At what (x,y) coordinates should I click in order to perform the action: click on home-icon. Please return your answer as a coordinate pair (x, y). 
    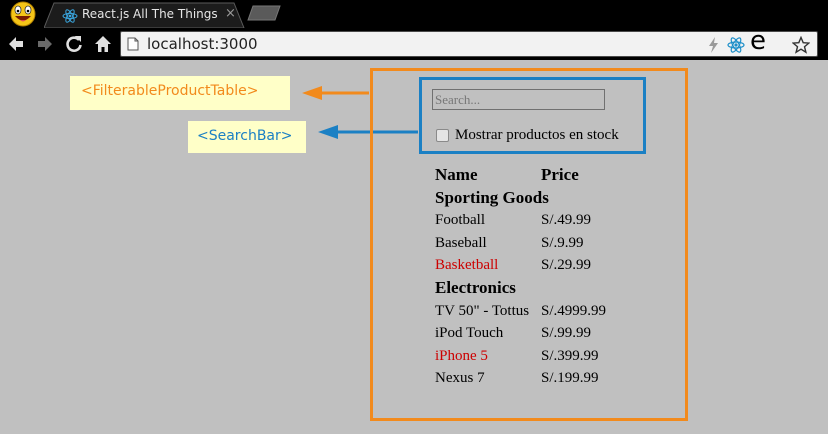
    Looking at the image, I should click on (103, 44).